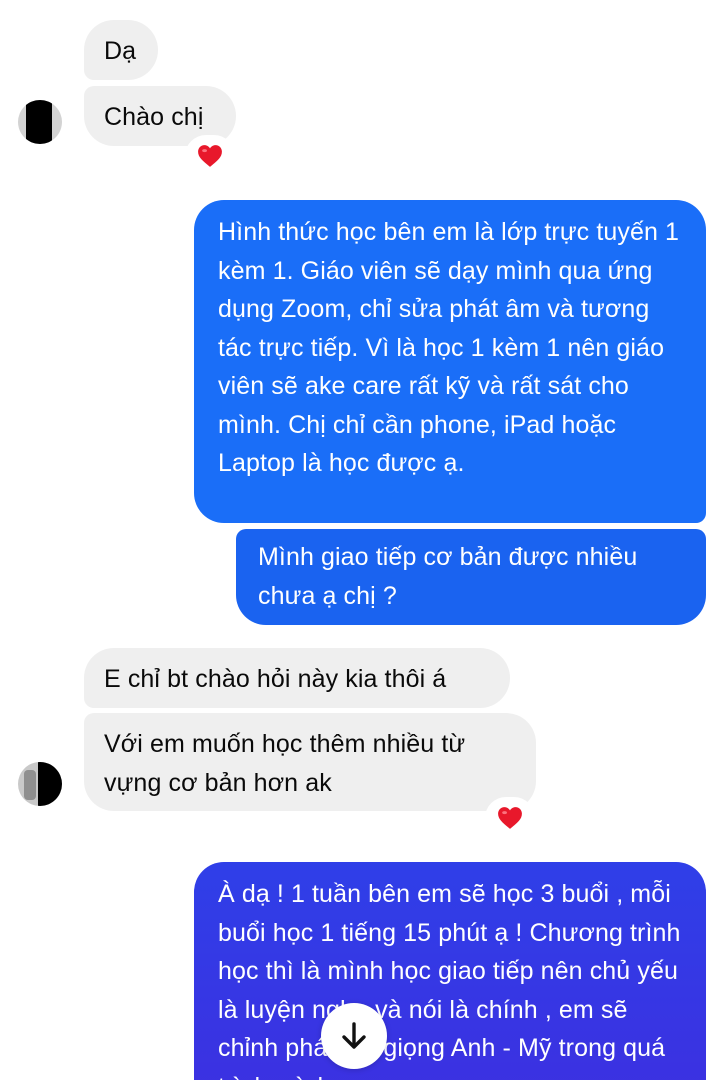 The width and height of the screenshot is (720, 1080). What do you see at coordinates (154, 117) in the screenshot?
I see `message-text: Chào chị` at bounding box center [154, 117].